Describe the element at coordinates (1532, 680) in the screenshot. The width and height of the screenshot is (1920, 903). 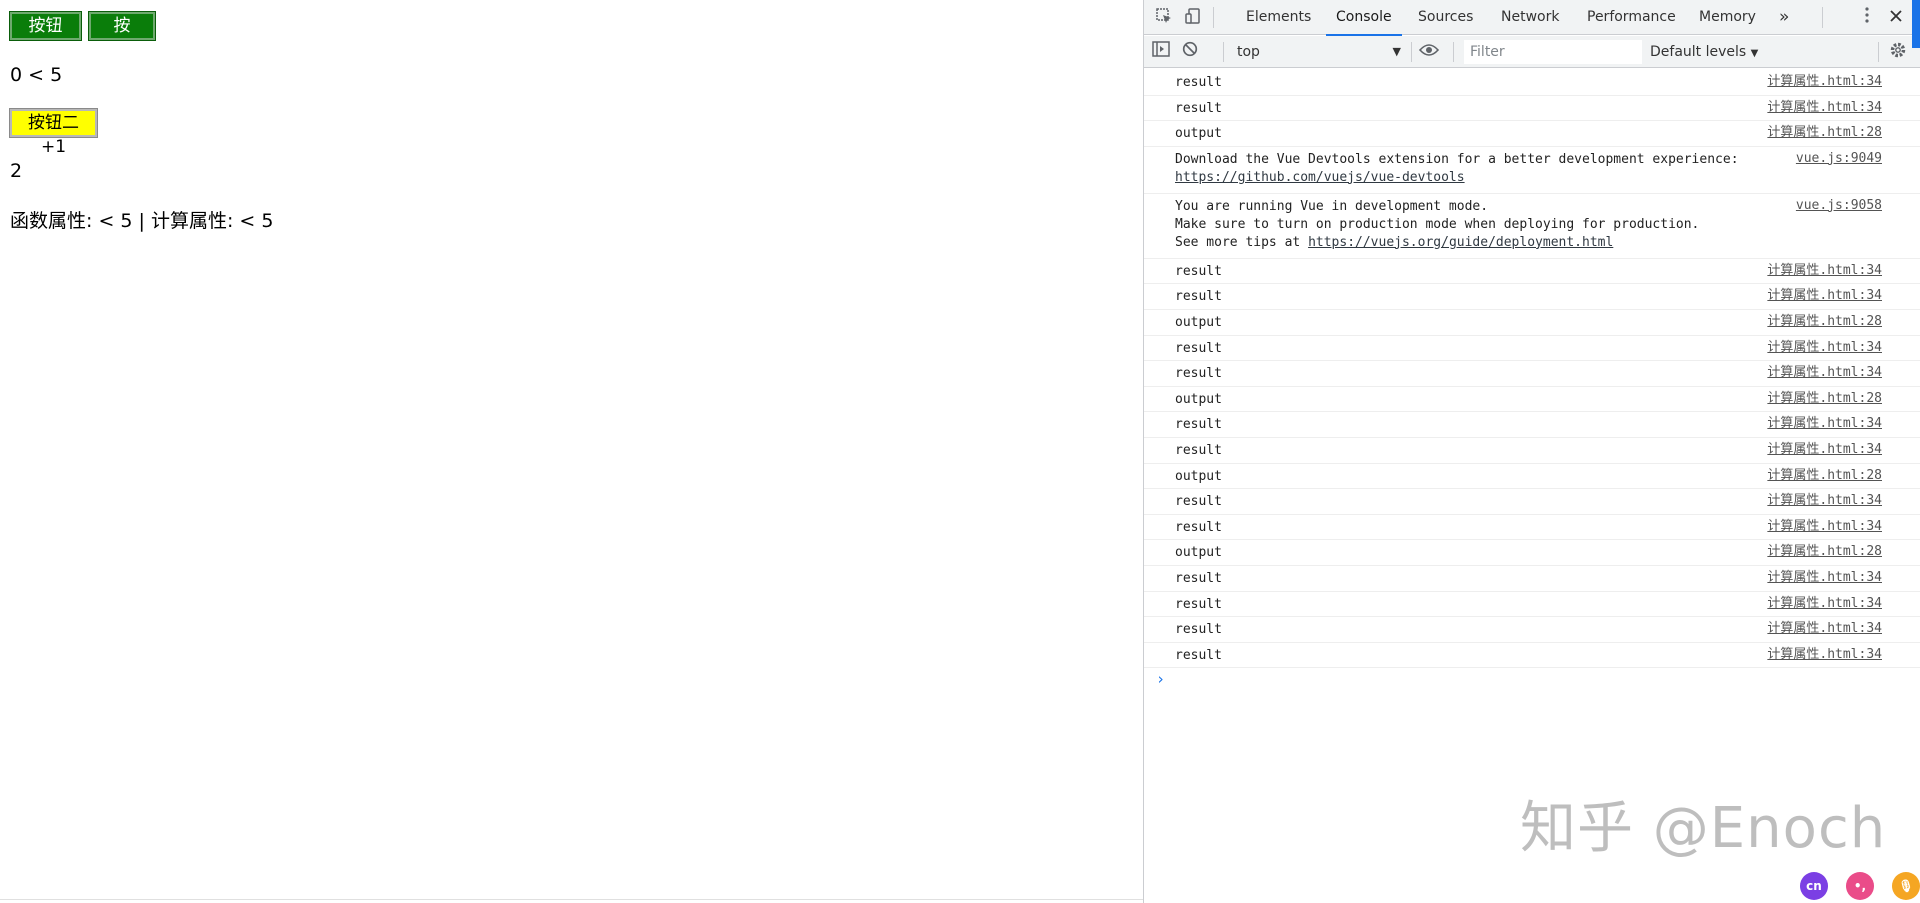
I see `console-prompt: ›` at that location.